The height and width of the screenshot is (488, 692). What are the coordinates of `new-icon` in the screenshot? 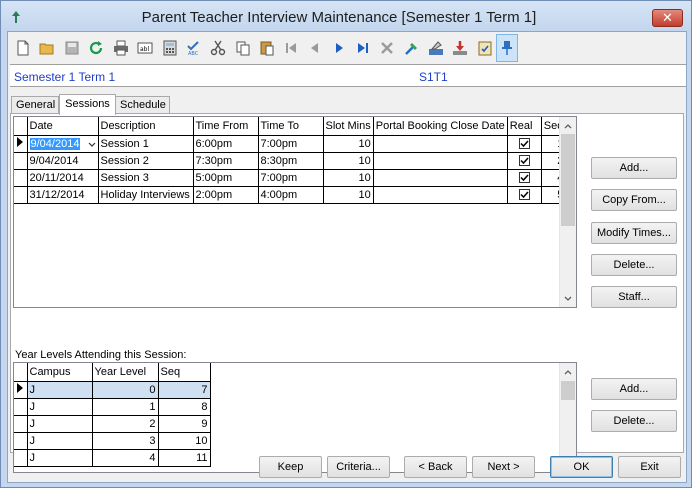 It's located at (23, 48).